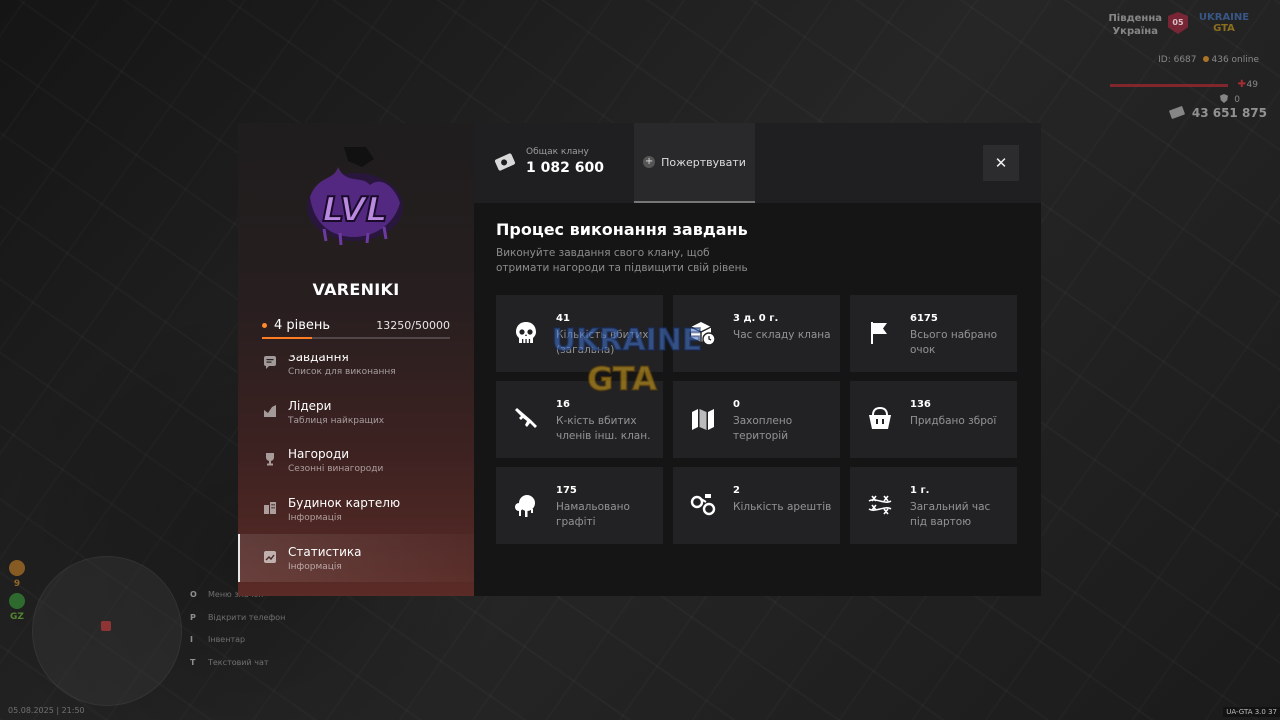 The image size is (1280, 720). Describe the element at coordinates (566, 490) in the screenshot. I see `stat-value: 175` at that location.